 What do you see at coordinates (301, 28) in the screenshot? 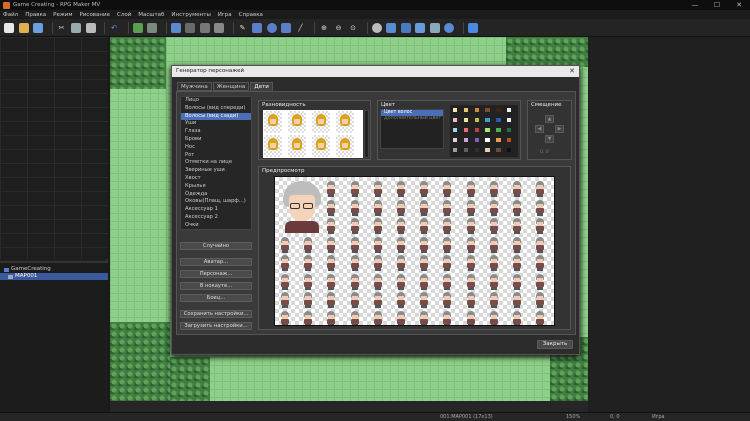
I see `shadow-pen-icon: ╱` at bounding box center [301, 28].